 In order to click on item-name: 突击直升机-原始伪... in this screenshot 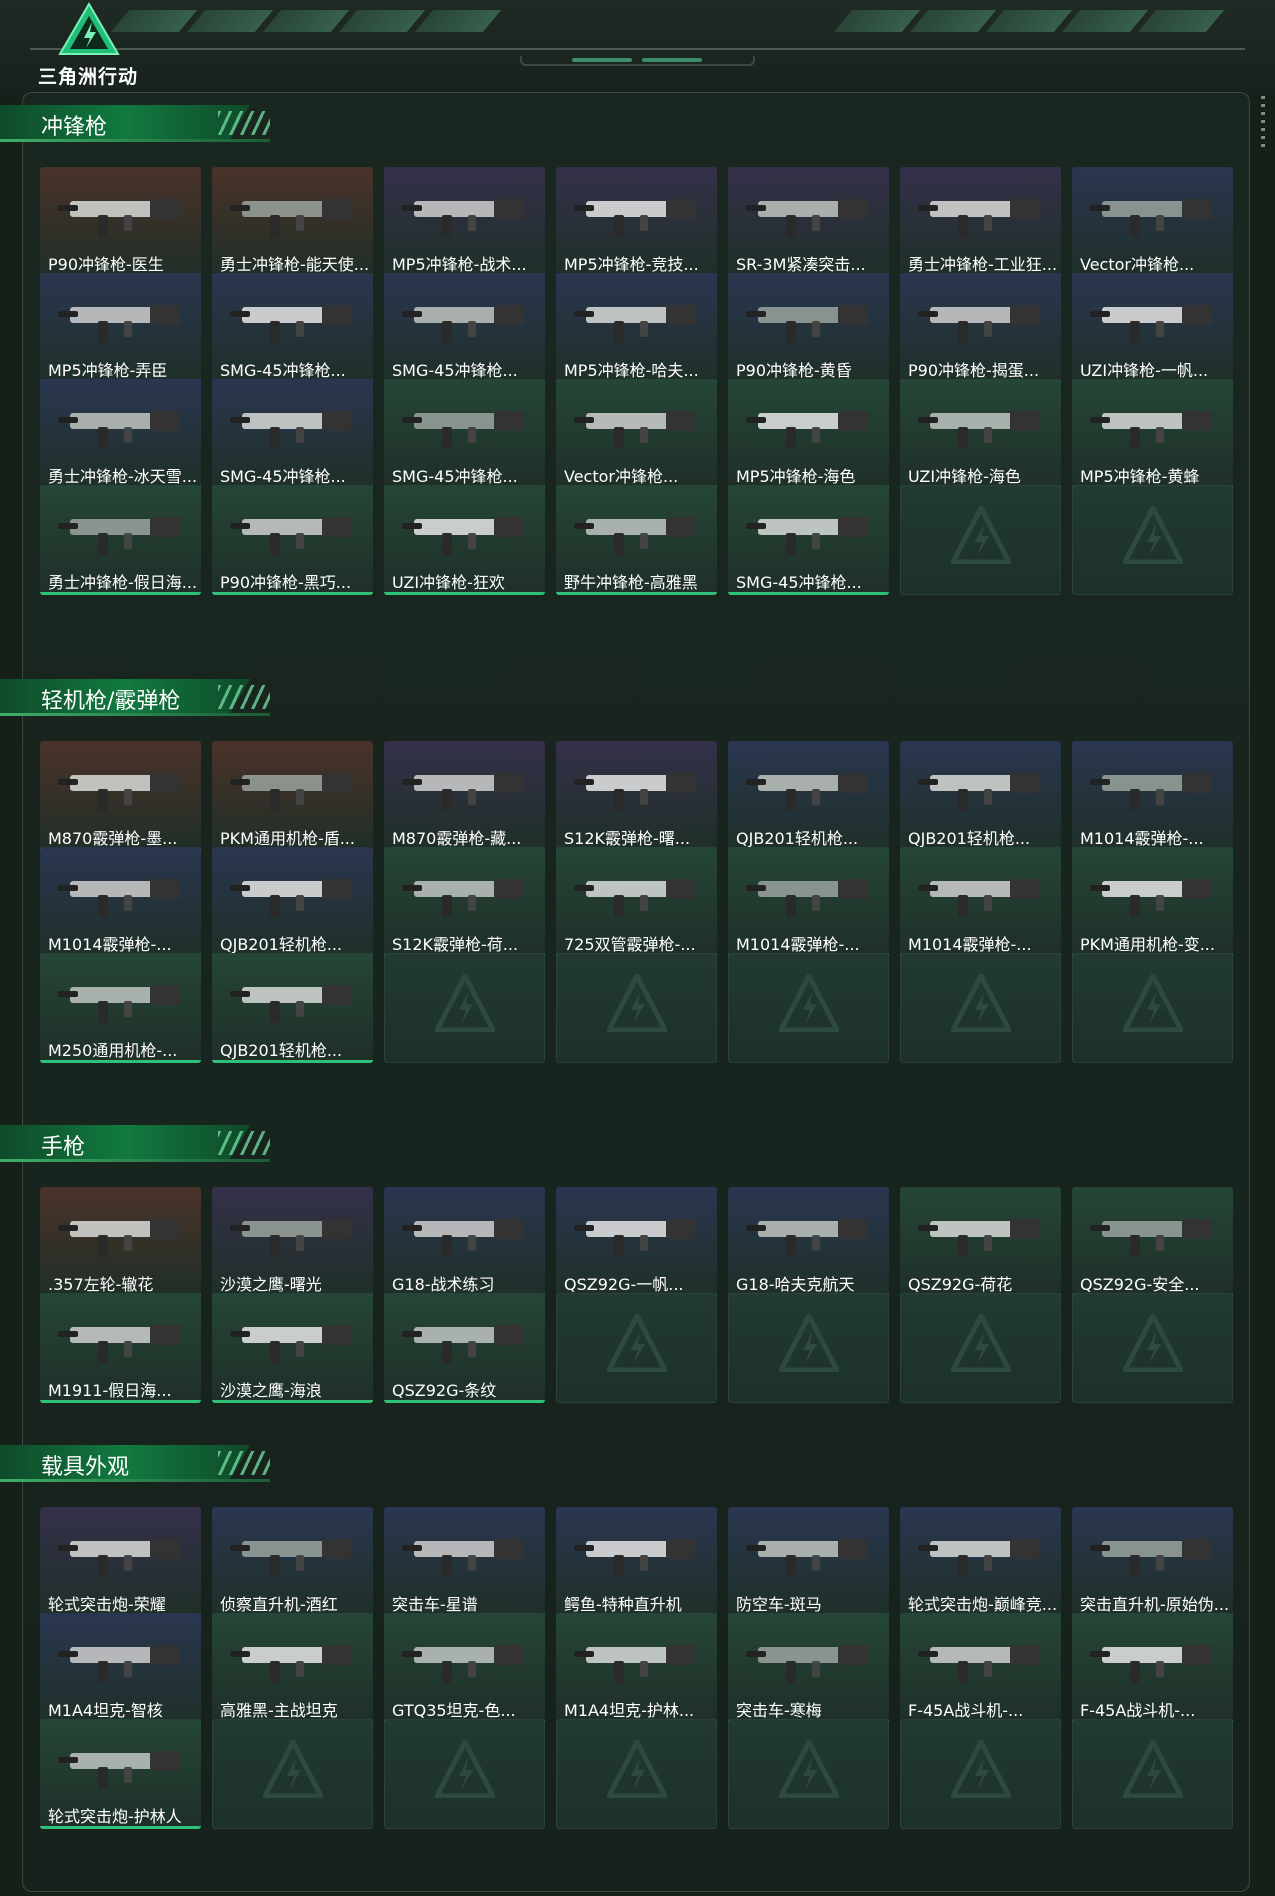, I will do `click(1155, 1604)`.